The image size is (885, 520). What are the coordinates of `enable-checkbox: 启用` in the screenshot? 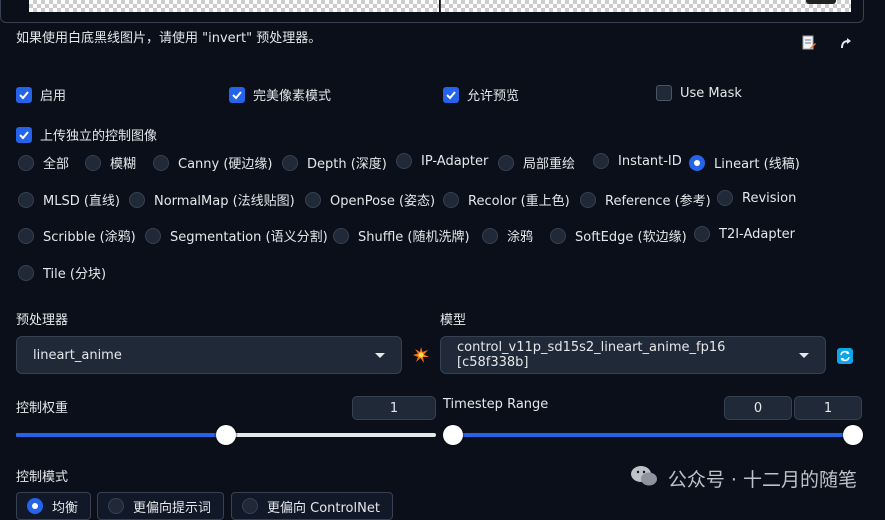 It's located at (41, 94).